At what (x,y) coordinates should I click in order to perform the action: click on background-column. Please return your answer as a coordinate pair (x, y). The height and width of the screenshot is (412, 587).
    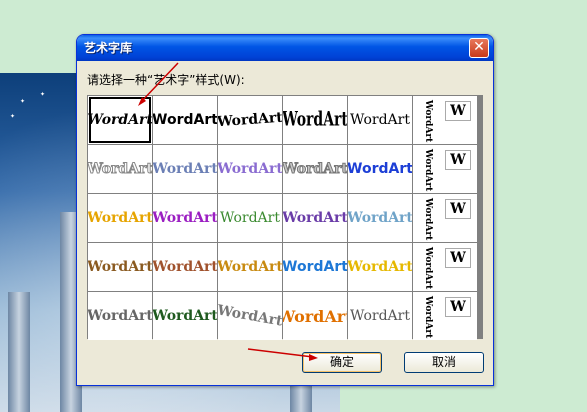
    Looking at the image, I should click on (19, 352).